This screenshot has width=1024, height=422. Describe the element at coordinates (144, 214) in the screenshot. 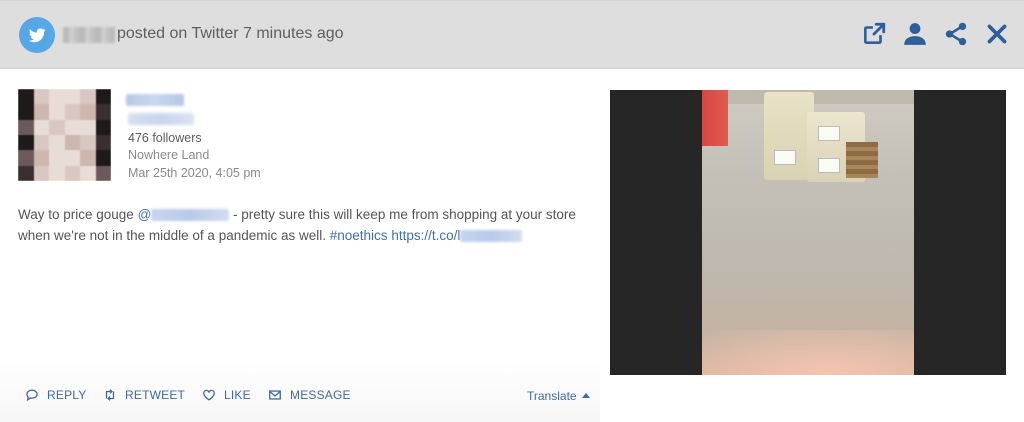

I see `mention-at: @` at that location.